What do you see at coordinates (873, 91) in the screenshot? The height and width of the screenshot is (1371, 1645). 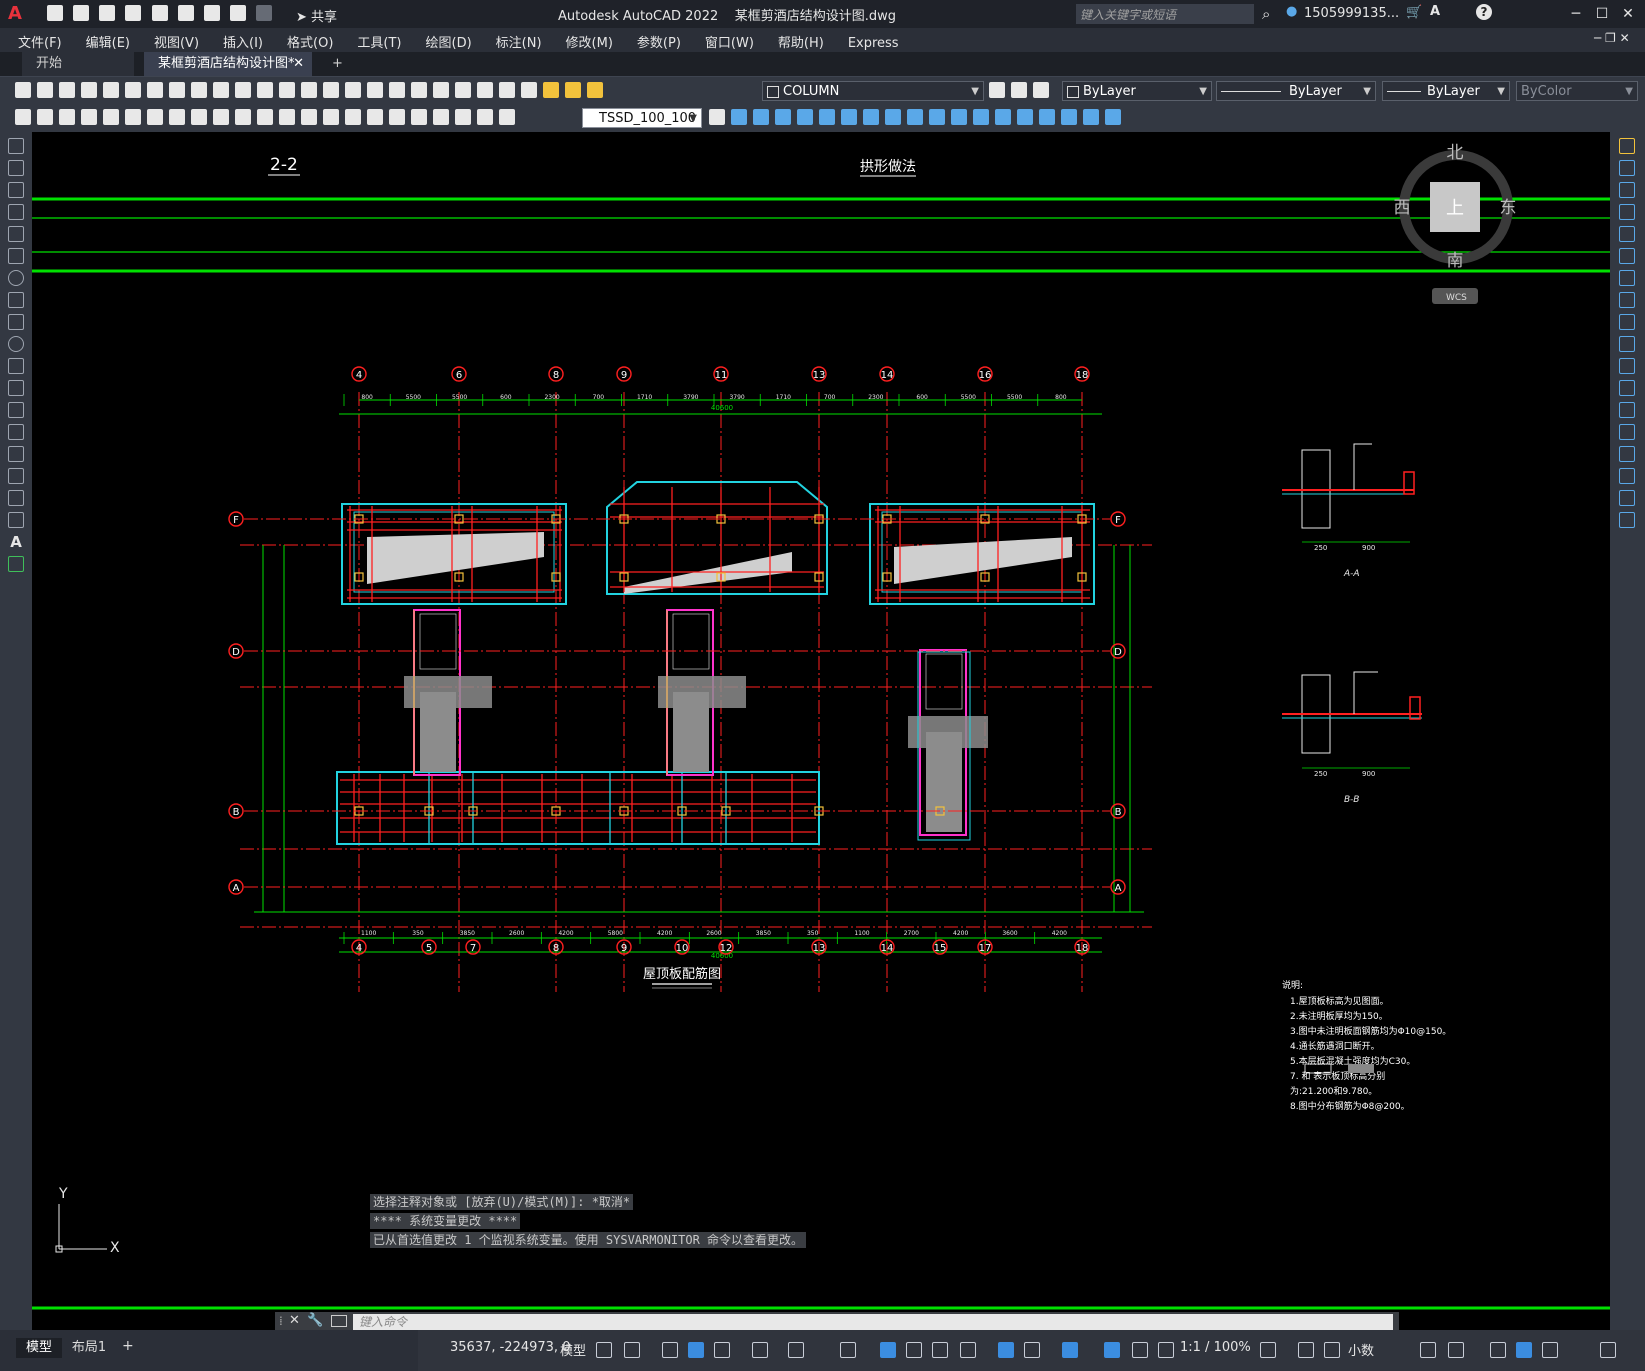 I see `layer-dropdown: COLUMN ▼` at bounding box center [873, 91].